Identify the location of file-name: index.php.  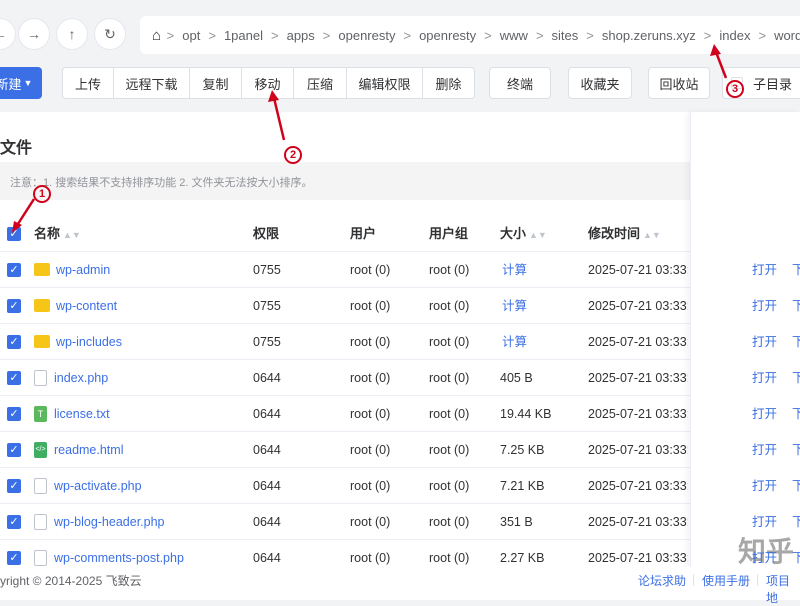
(81, 378).